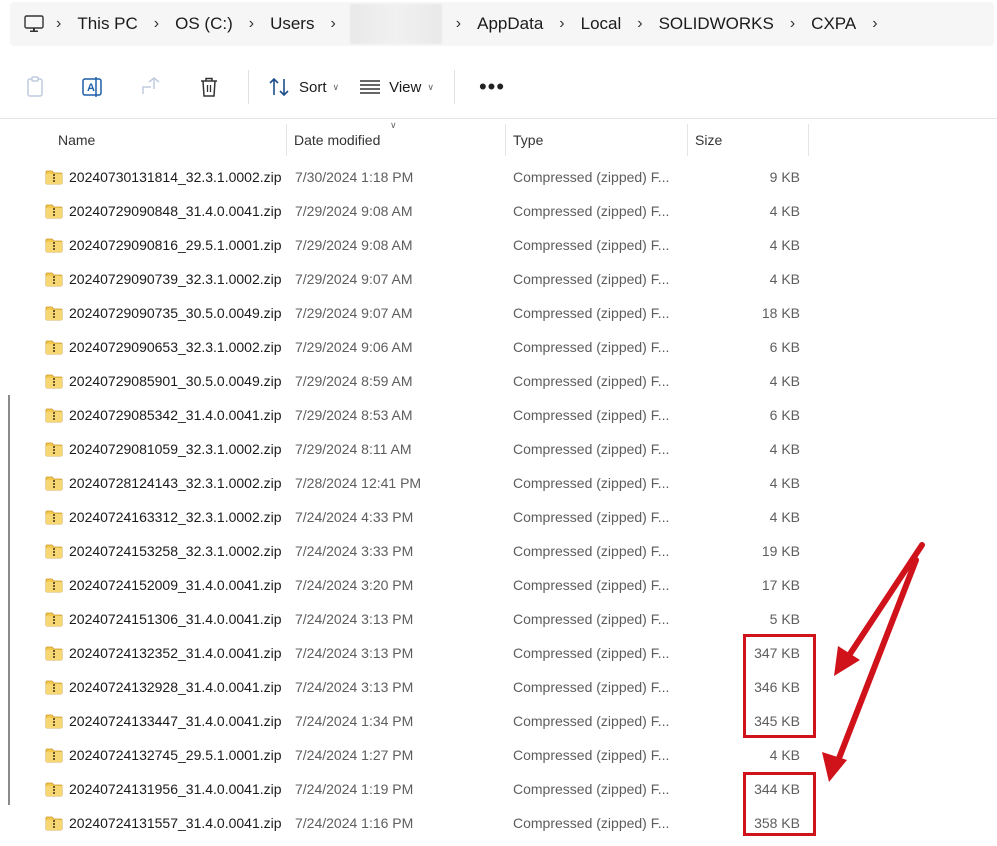  What do you see at coordinates (107, 24) in the screenshot?
I see `breadcrumb-this-pc: This PC` at bounding box center [107, 24].